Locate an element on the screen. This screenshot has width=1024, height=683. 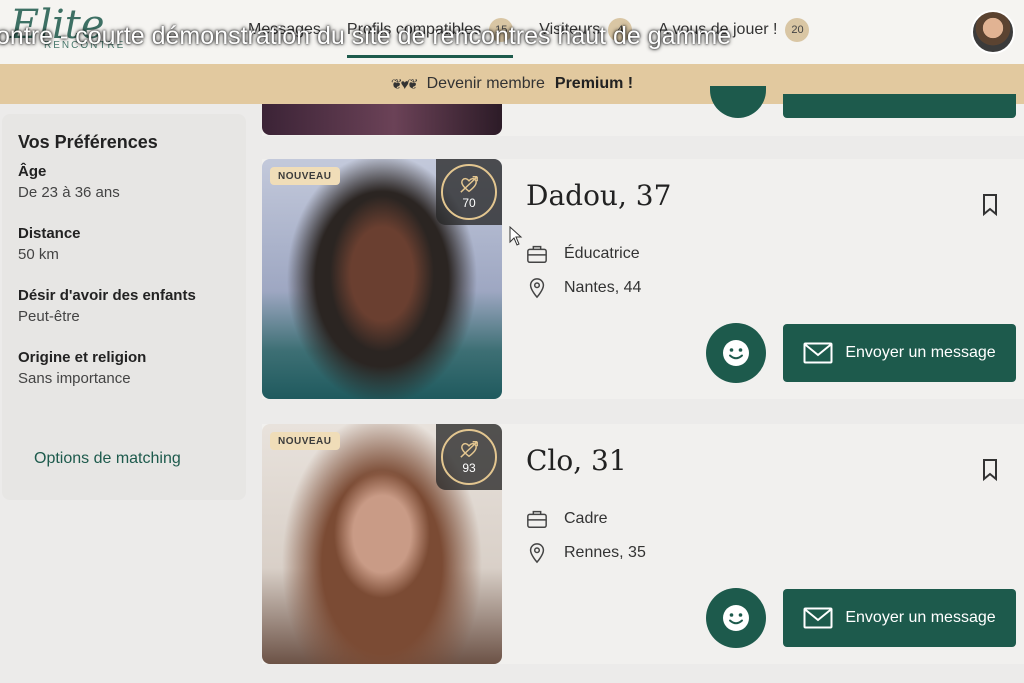
score-value: 70 is located at coordinates (469, 203).